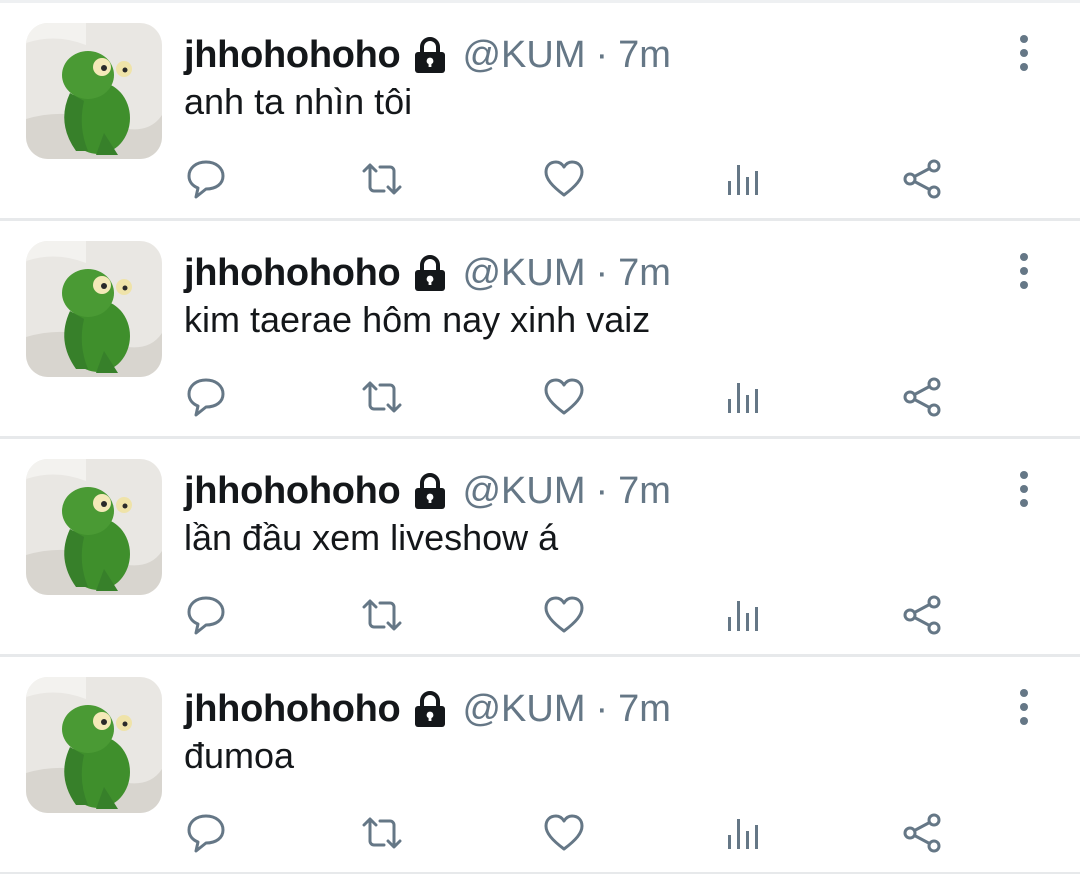 The height and width of the screenshot is (874, 1080). Describe the element at coordinates (371, 537) in the screenshot. I see `tweet-text: lần đầu xem liveshow á` at that location.